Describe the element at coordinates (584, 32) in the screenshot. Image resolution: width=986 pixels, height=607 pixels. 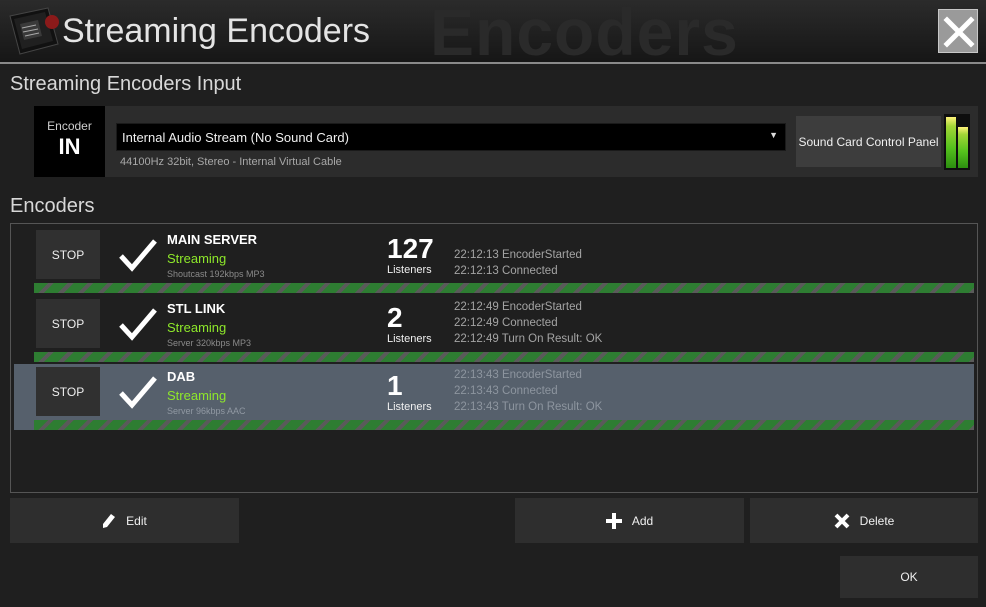
I see `title-watermark: Encoders` at that location.